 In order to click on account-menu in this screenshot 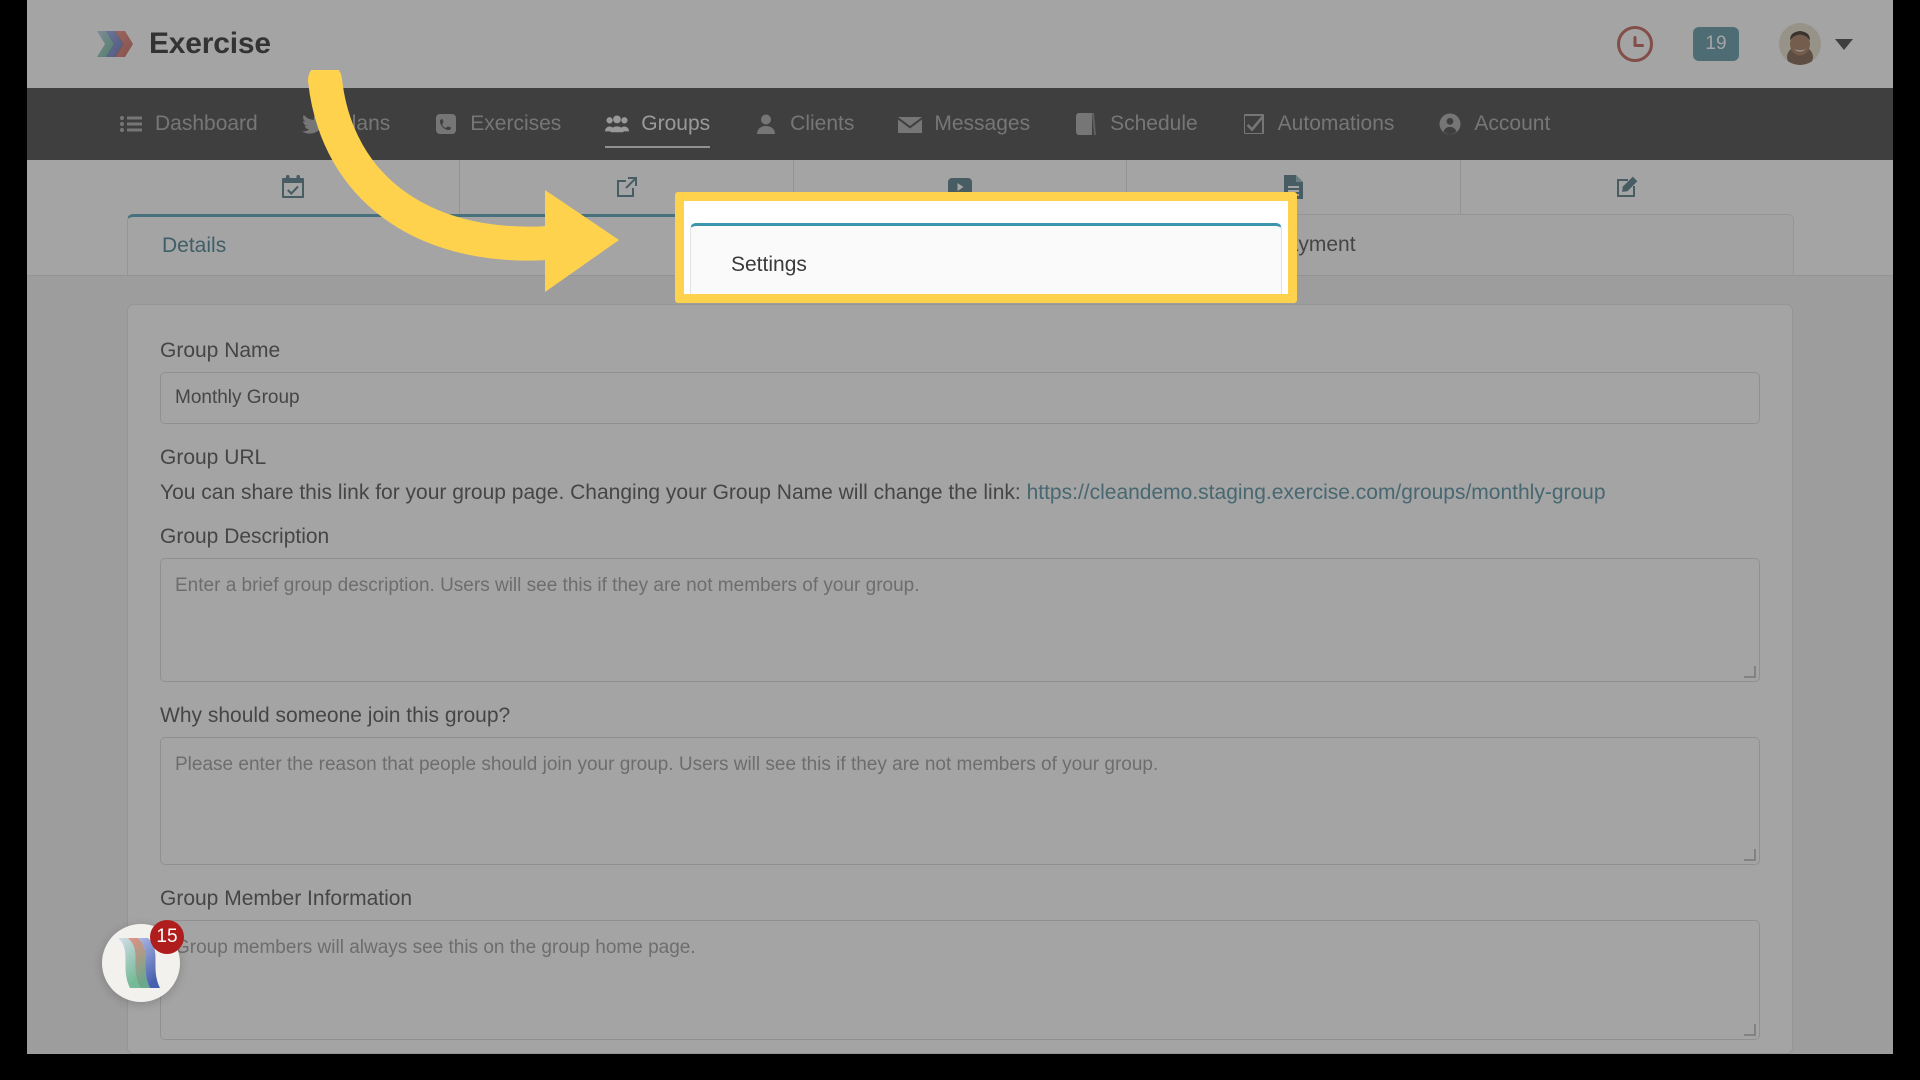, I will do `click(1816, 44)`.